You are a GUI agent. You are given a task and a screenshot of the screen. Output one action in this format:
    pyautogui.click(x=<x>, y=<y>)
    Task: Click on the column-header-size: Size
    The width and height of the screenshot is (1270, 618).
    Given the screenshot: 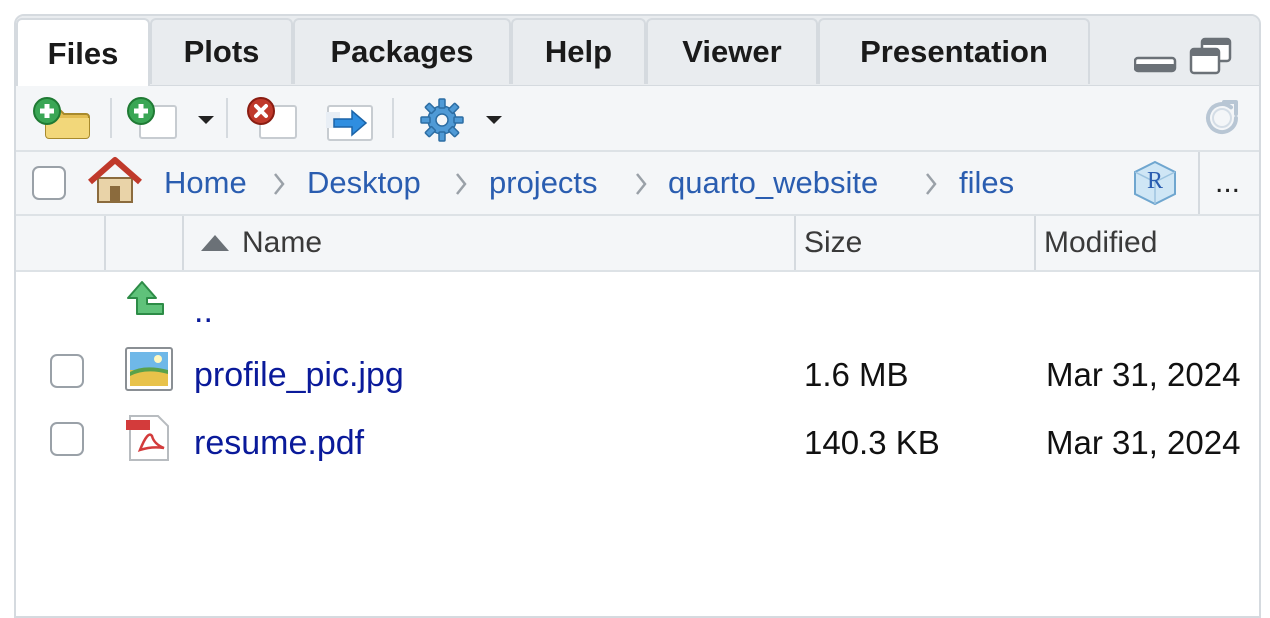 What is the action you would take?
    pyautogui.click(x=833, y=243)
    